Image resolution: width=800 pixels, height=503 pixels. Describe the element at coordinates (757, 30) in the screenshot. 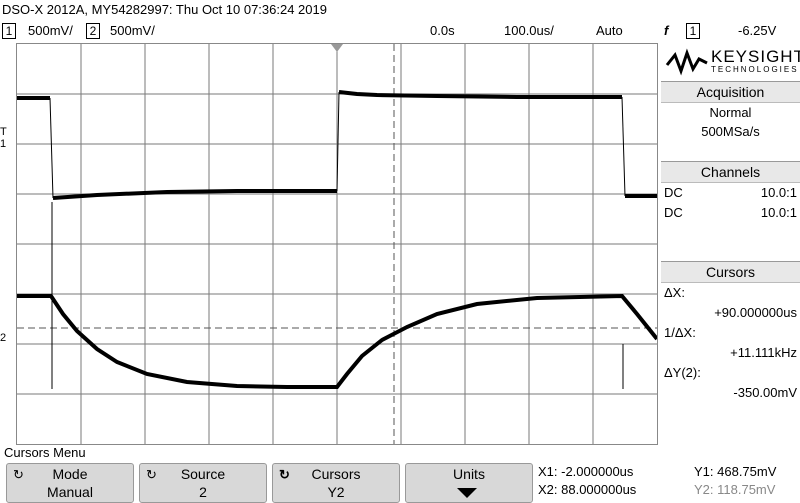

I see `trigger-level: -6.25V` at that location.